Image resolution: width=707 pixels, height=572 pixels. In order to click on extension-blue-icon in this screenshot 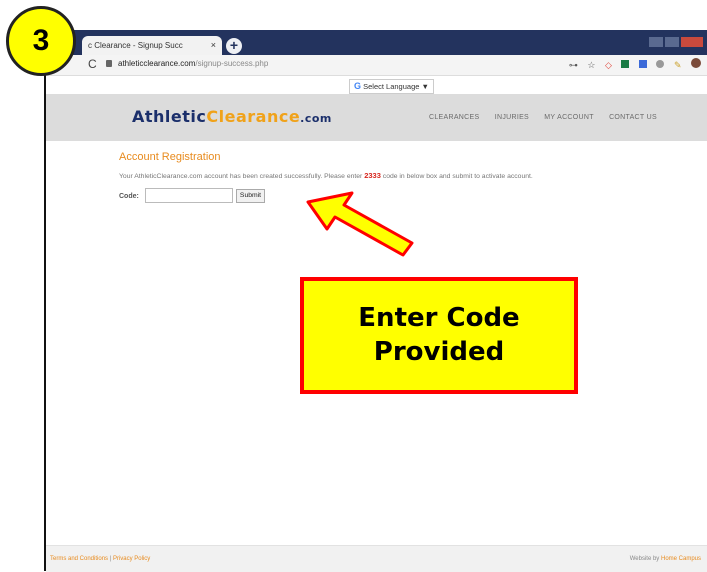, I will do `click(642, 64)`.